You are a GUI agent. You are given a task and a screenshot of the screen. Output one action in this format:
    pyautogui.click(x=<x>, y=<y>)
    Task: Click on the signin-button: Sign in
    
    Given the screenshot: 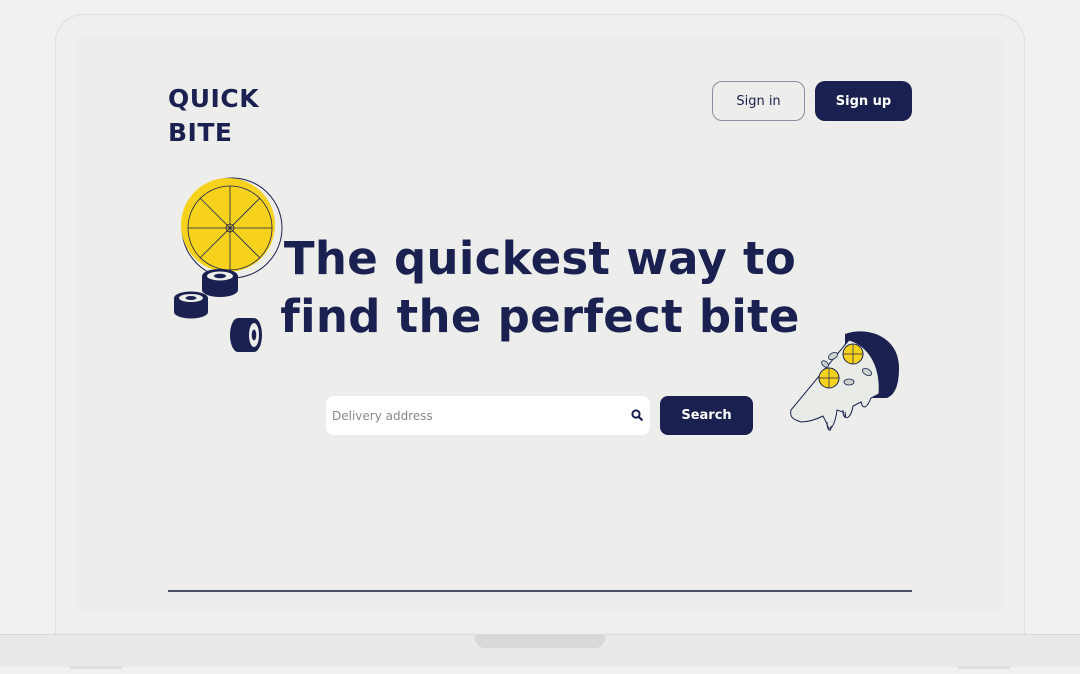 What is the action you would take?
    pyautogui.click(x=758, y=101)
    